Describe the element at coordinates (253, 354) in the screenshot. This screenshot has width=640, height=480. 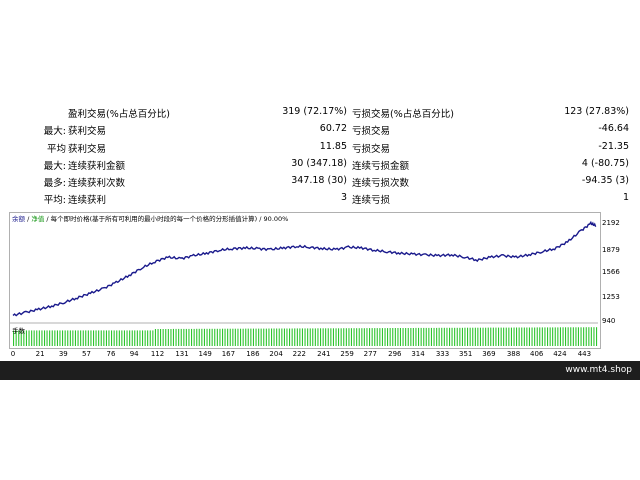
I see `x-tick-label: 186` at that location.